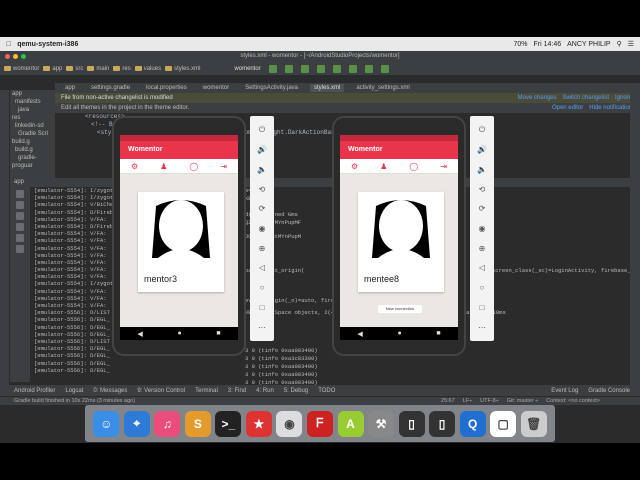  Describe the element at coordinates (631, 44) in the screenshot. I see `menu-icon: ☰` at that location.